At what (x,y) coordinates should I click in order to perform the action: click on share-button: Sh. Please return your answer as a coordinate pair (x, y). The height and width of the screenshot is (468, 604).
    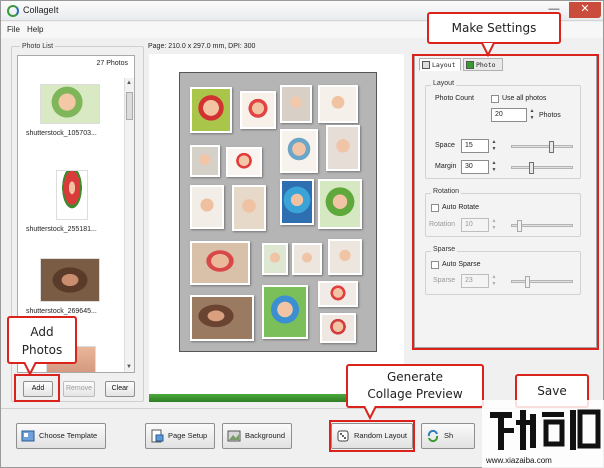
    Looking at the image, I should click on (448, 436).